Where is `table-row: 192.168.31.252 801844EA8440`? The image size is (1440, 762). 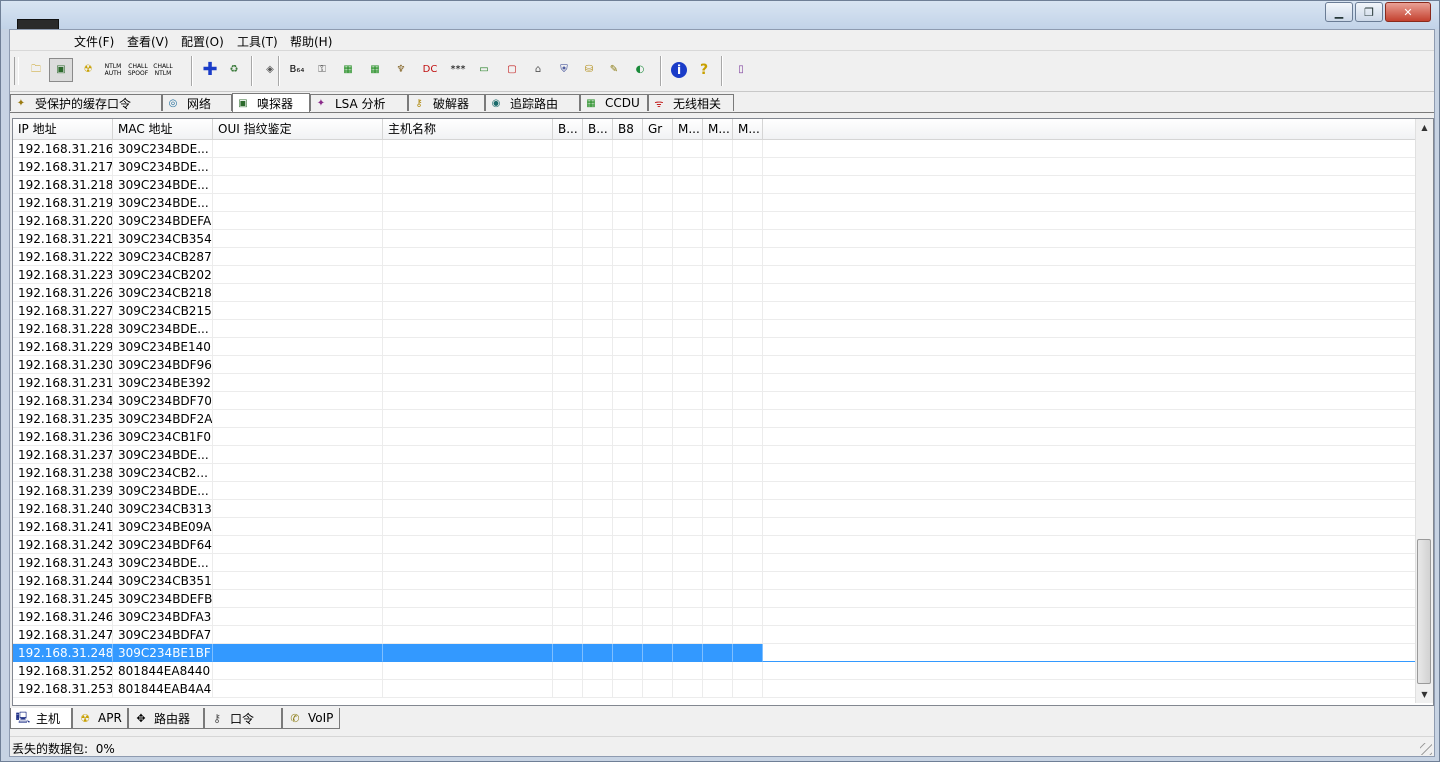
table-row: 192.168.31.252 801844EA8440 is located at coordinates (714, 671).